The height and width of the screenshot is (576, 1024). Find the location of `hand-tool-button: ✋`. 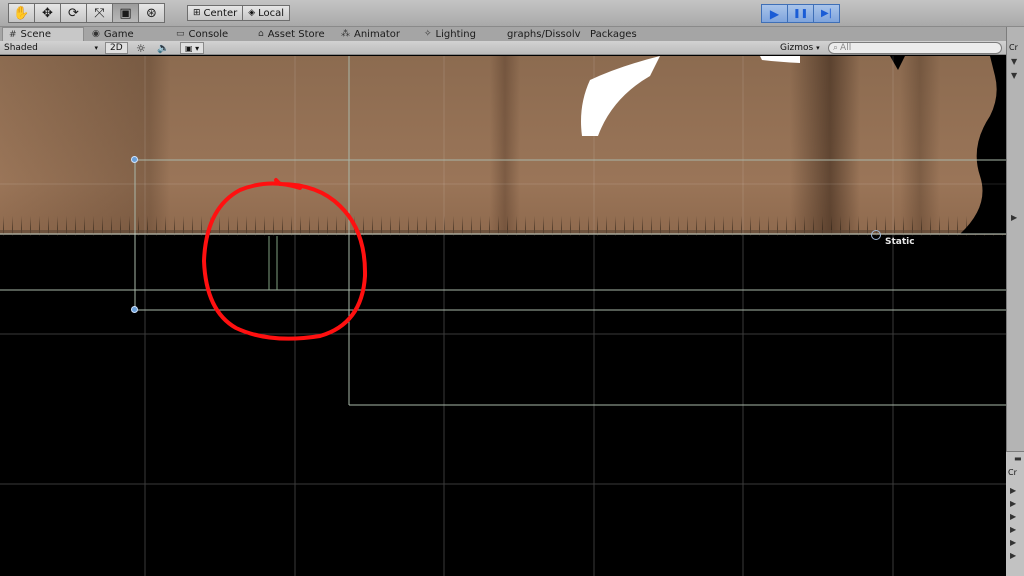

hand-tool-button: ✋ is located at coordinates (21, 13).